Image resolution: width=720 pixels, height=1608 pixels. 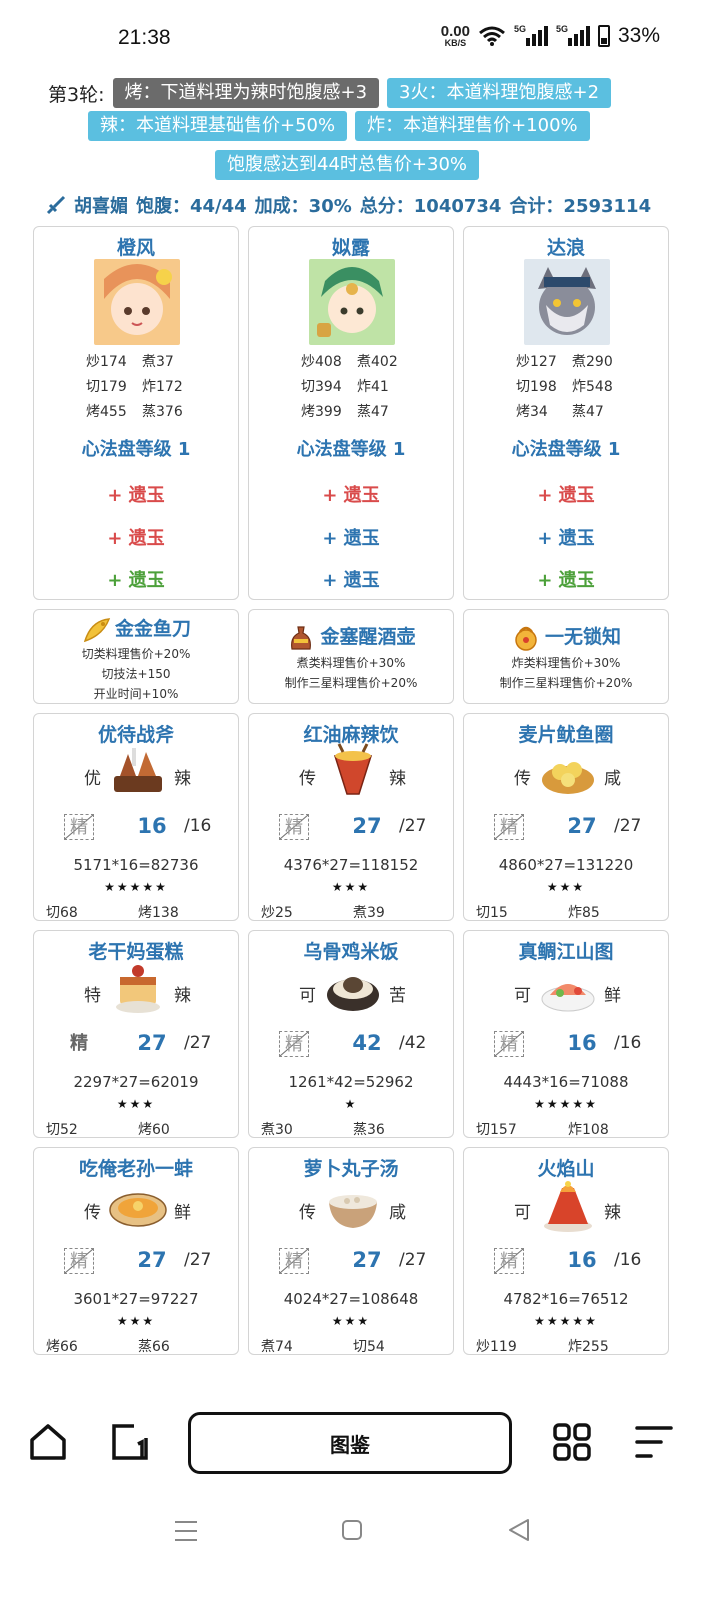 I want to click on dish-card: 真鲷江山图可鲜精 16/16 4443*16=71088 ★★★★★ 切157 炸108, so click(x=566, y=1034).